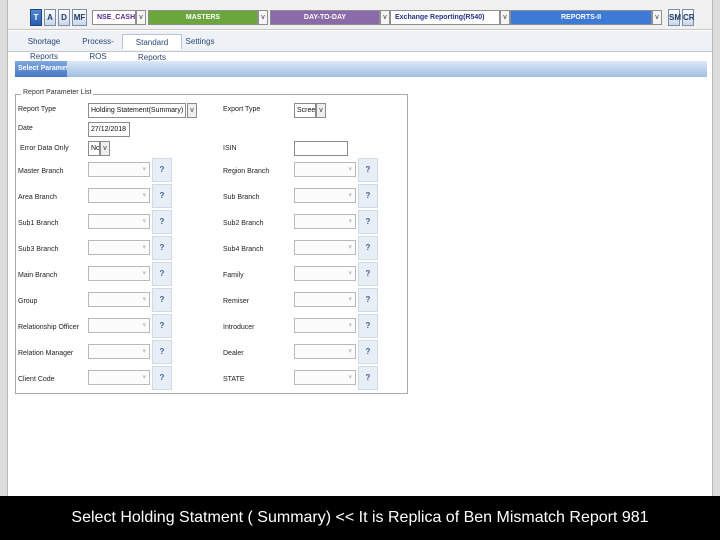  What do you see at coordinates (321, 110) in the screenshot?
I see `export-type-dropdown-arrow-icon: v` at bounding box center [321, 110].